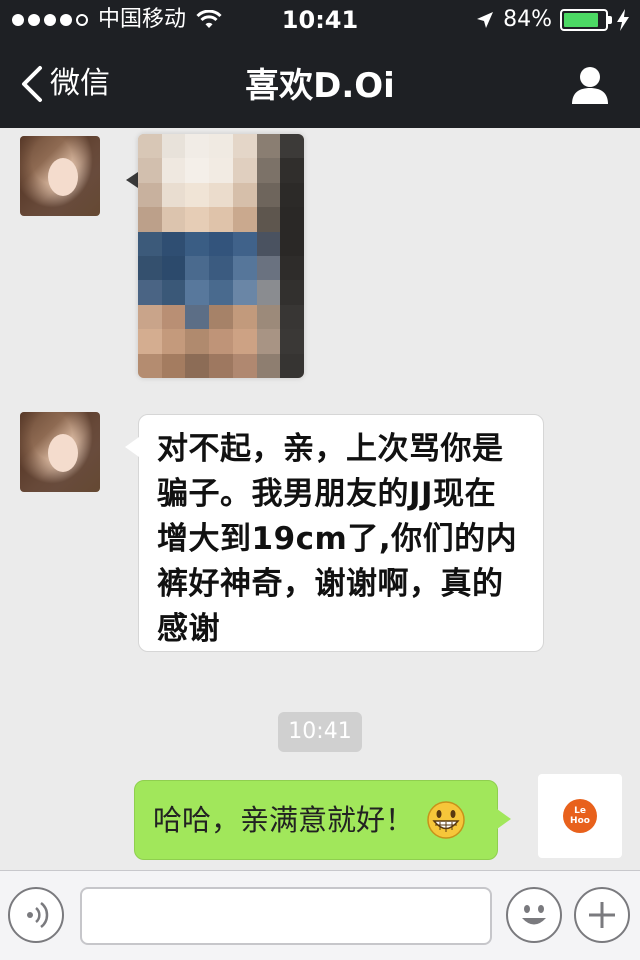  What do you see at coordinates (485, 20) in the screenshot?
I see `location-arrow-icon` at bounding box center [485, 20].